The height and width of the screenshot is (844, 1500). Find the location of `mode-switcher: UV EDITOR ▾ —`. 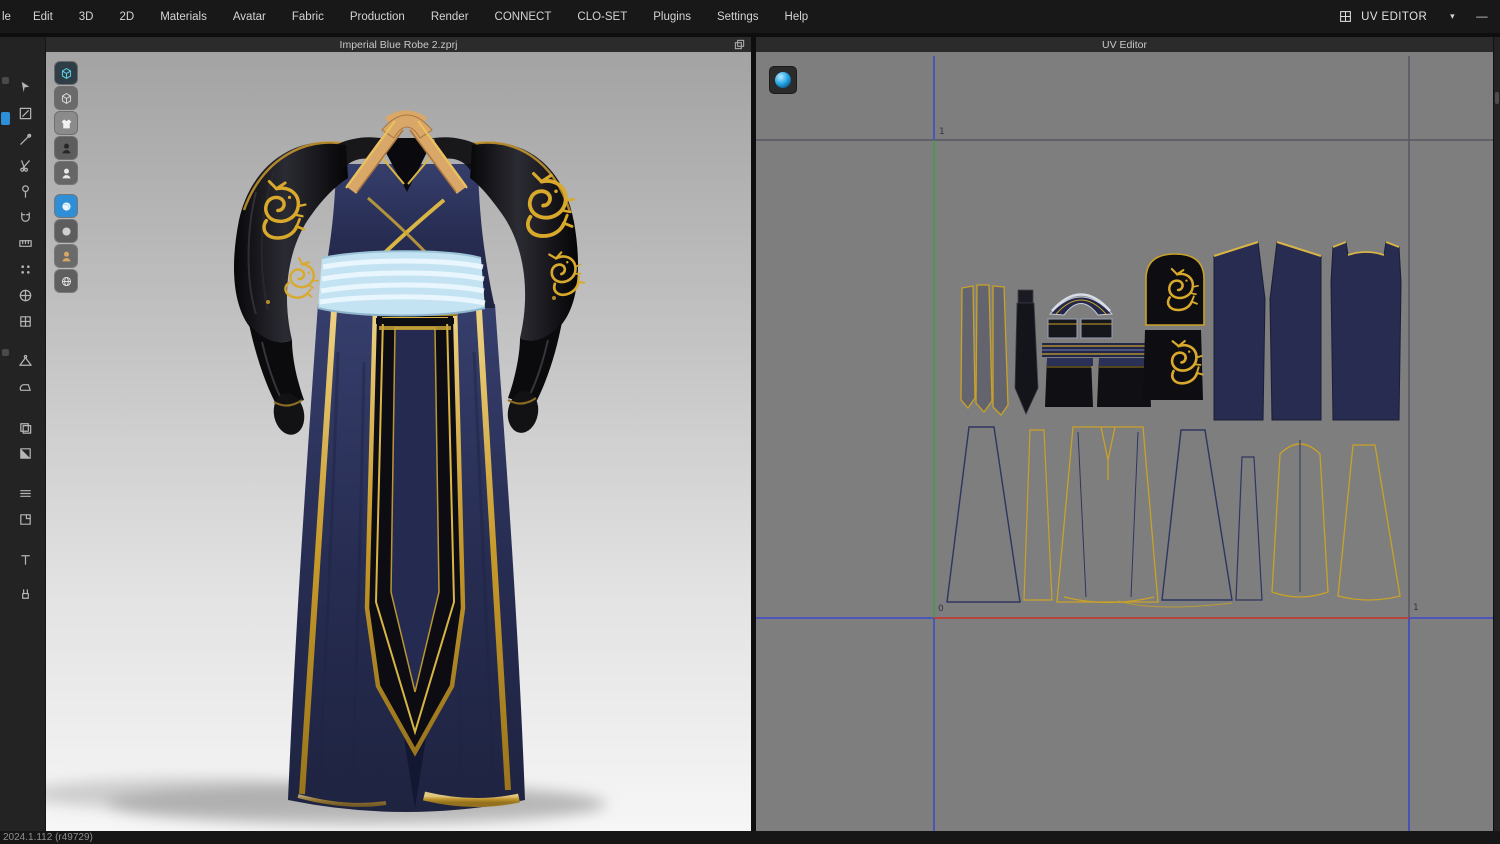

mode-switcher: UV EDITOR ▾ — is located at coordinates (1419, 16).